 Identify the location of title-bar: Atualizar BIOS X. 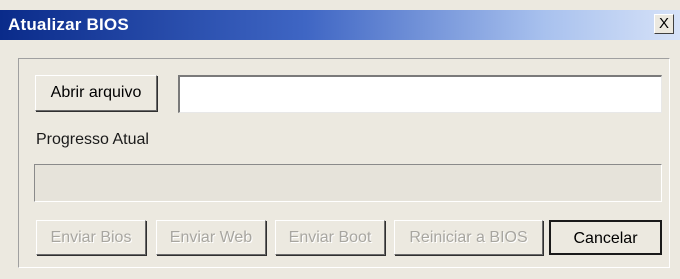
(340, 25).